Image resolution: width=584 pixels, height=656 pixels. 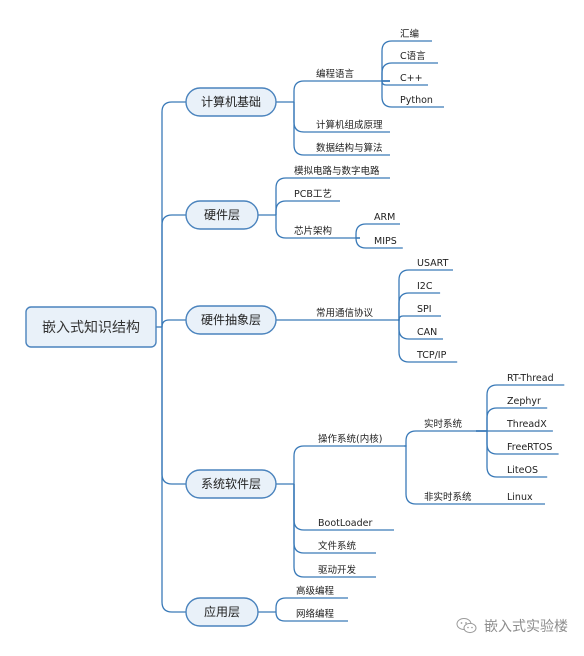 I want to click on branch-label: 应用层, so click(x=222, y=611).